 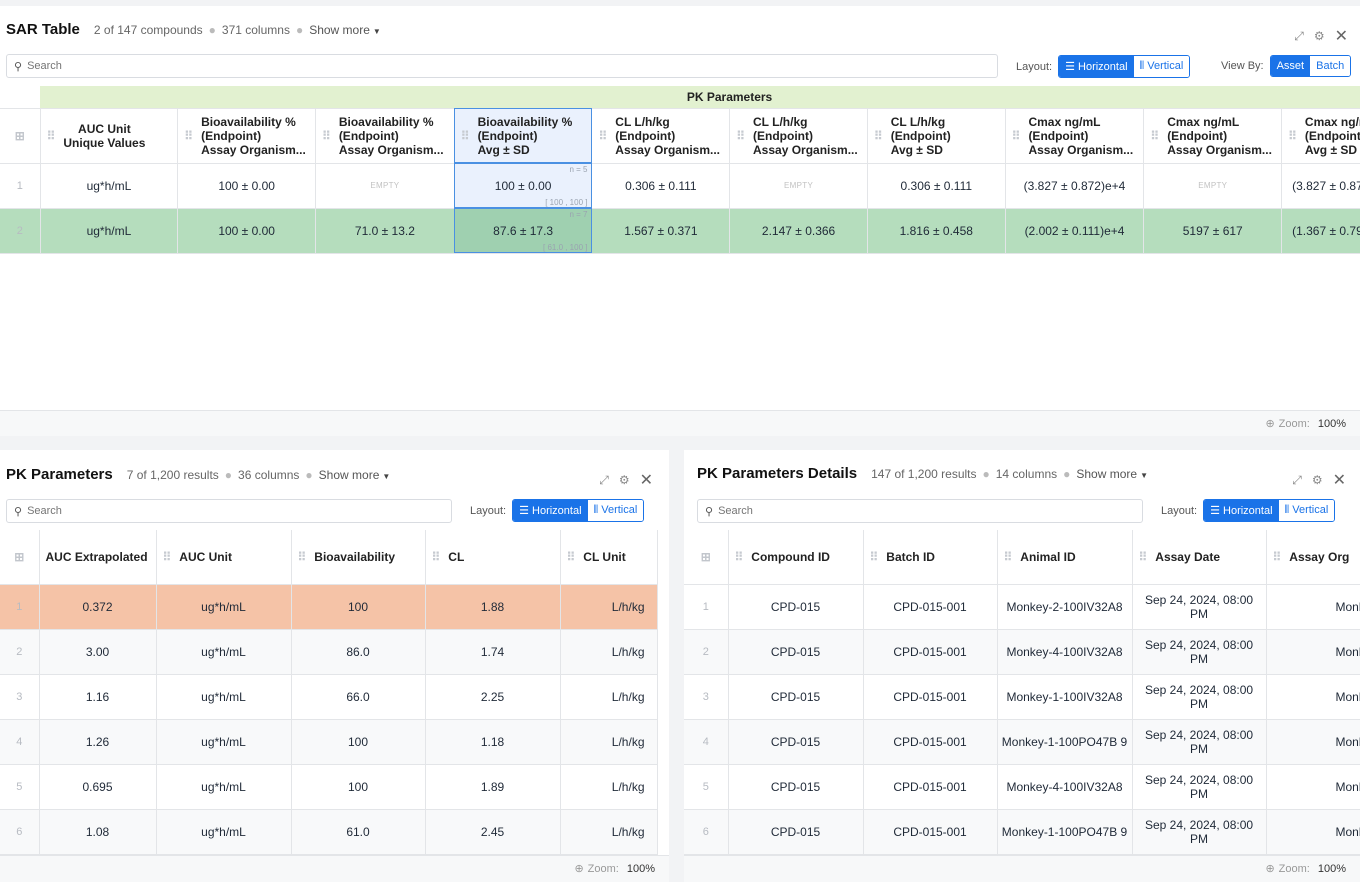 I want to click on table-cell: 2.147 ± 0.366, so click(x=798, y=231).